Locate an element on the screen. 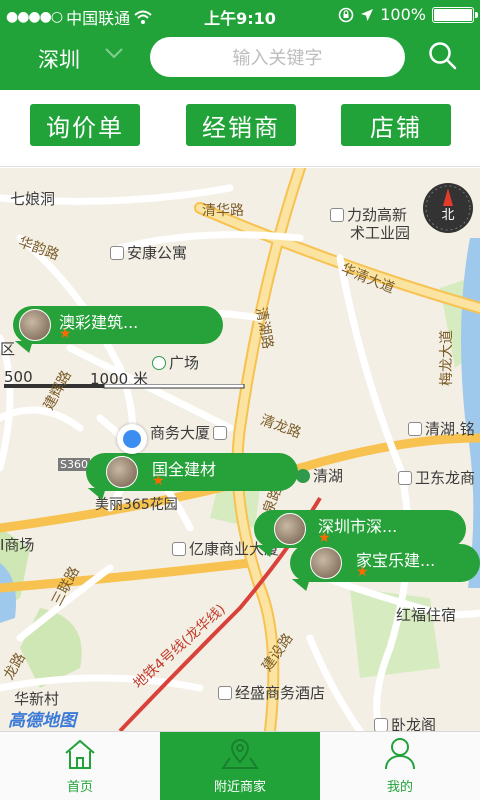  road-label: 清华路 is located at coordinates (223, 211).